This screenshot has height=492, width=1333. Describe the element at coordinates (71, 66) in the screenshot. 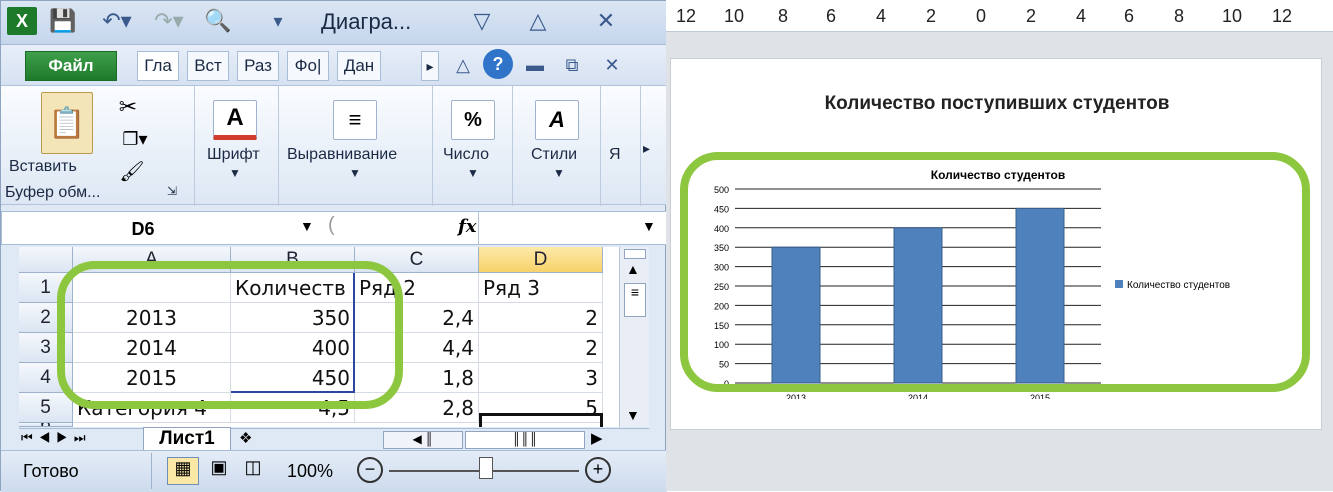

I see `tab-file: Файл` at that location.